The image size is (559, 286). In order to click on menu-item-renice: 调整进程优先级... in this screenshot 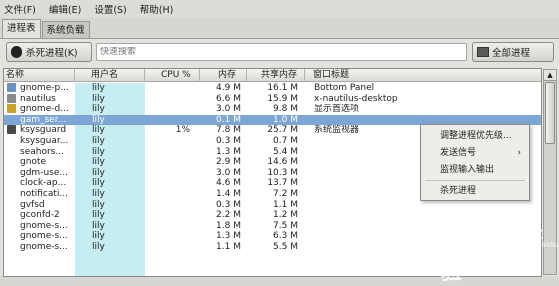, I will do `click(475, 136)`.